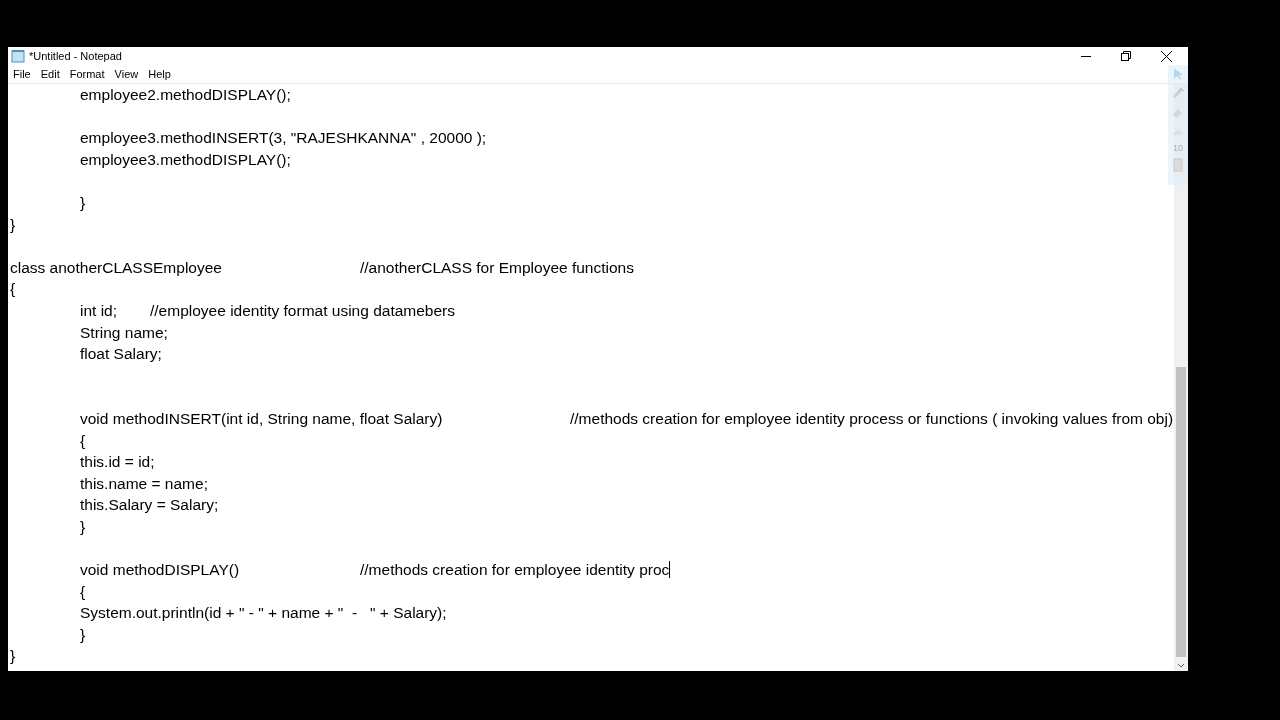 Image resolution: width=1280 pixels, height=720 pixels. What do you see at coordinates (185, 159) in the screenshot?
I see `code-line: employee3.methodDISPLAY();` at bounding box center [185, 159].